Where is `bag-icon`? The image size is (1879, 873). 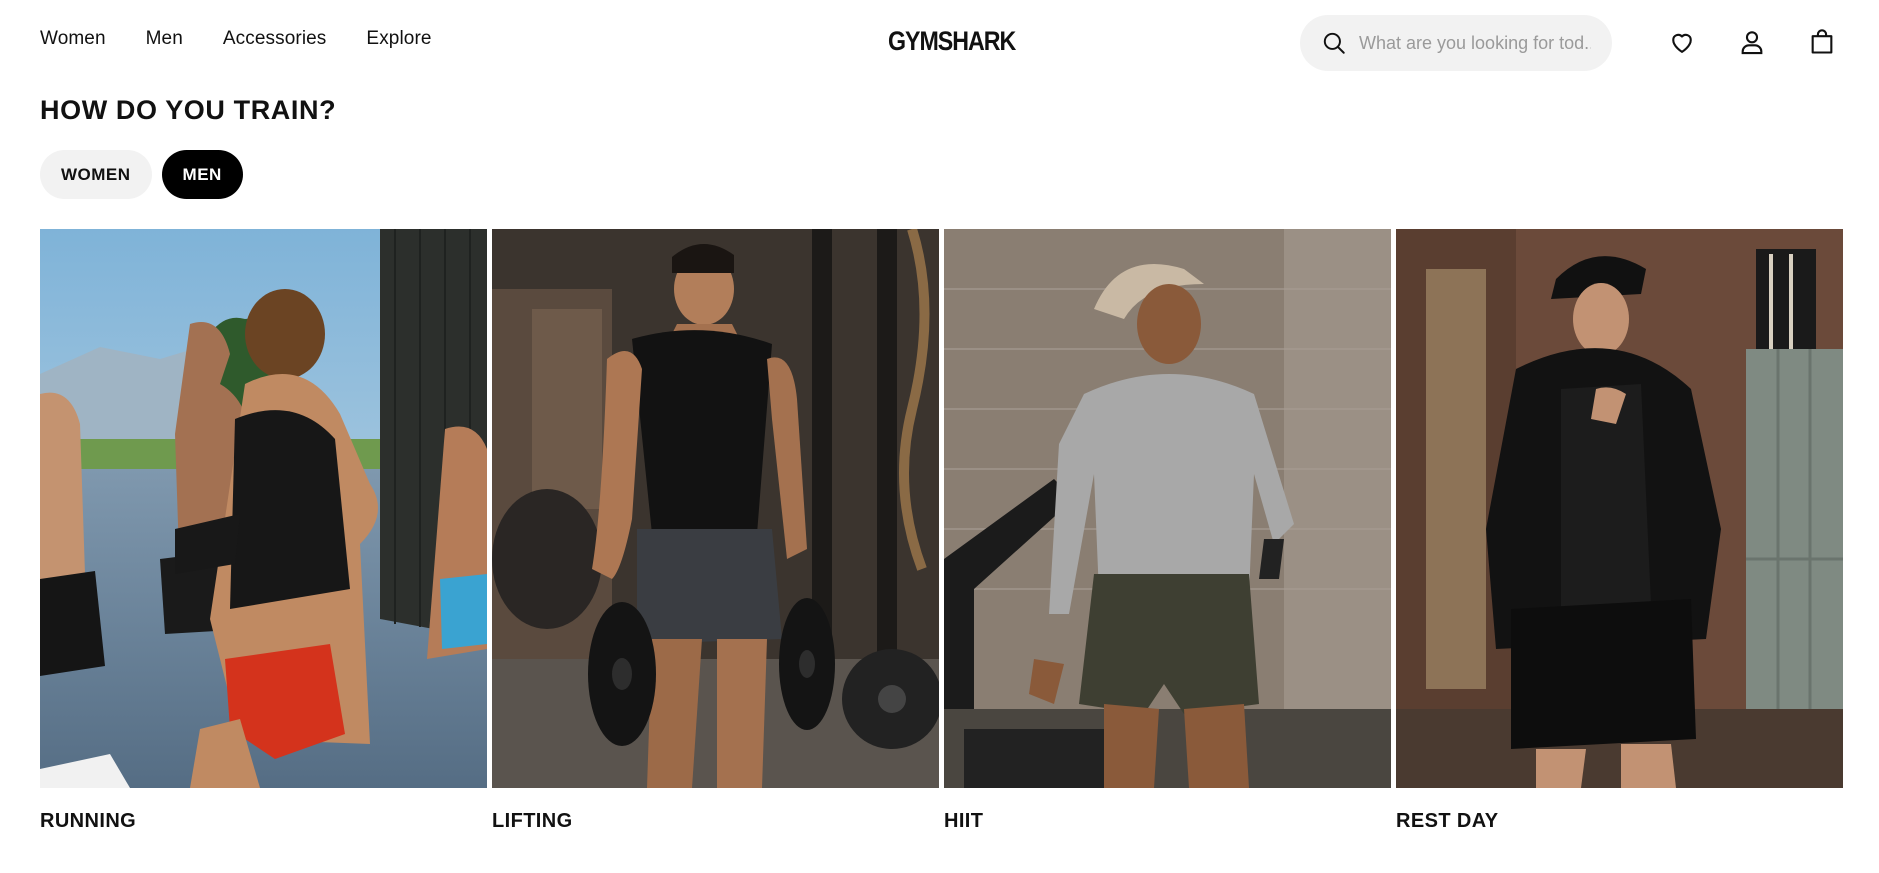
bag-icon is located at coordinates (1822, 42).